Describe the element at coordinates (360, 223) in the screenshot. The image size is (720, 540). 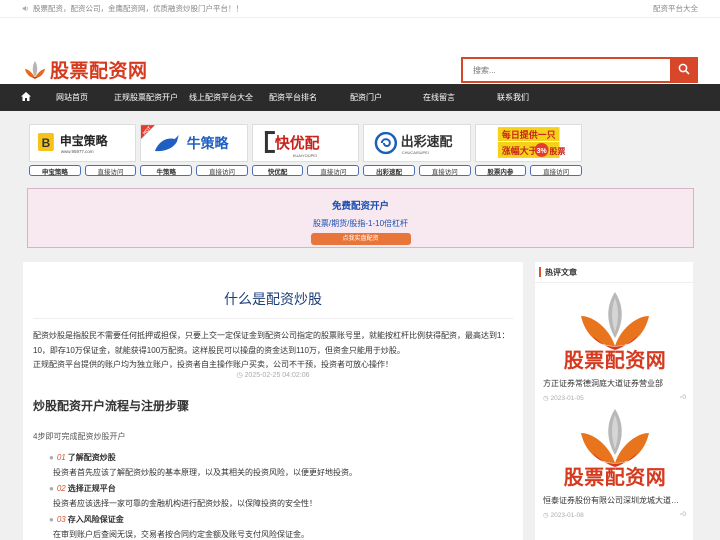
I see `promo-subtitle: 股票/期货/股指-1-10倍杠杆` at that location.